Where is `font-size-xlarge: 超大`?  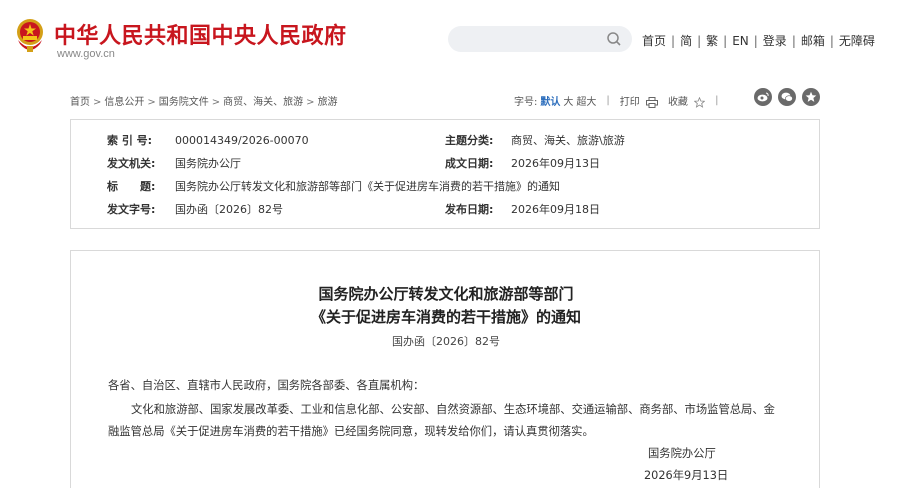
font-size-xlarge: 超大 is located at coordinates (586, 100).